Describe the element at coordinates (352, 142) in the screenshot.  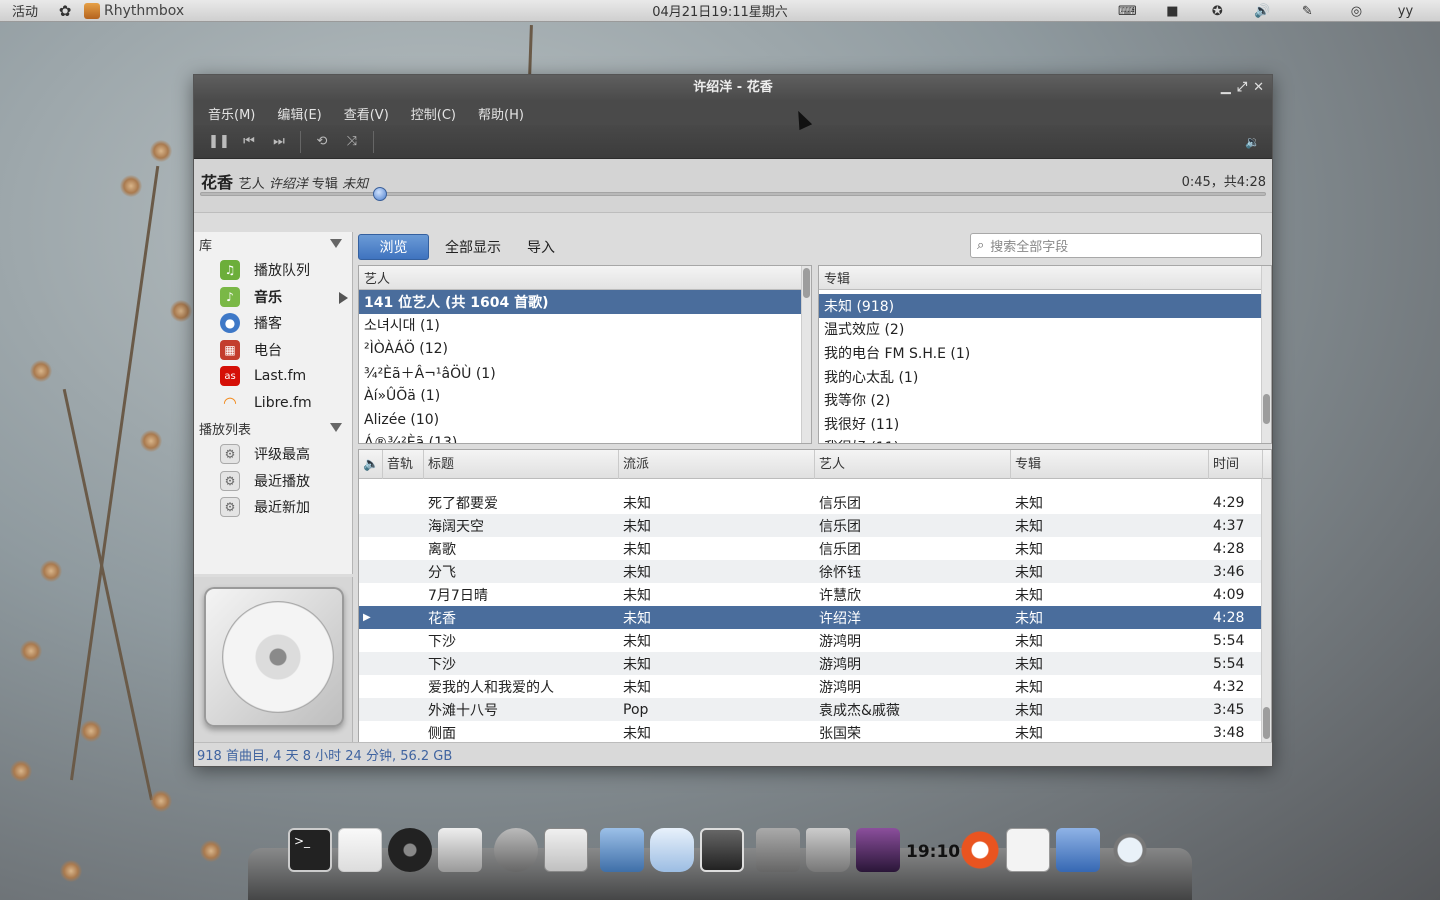
I see `shuffle-icon: ⤨` at that location.